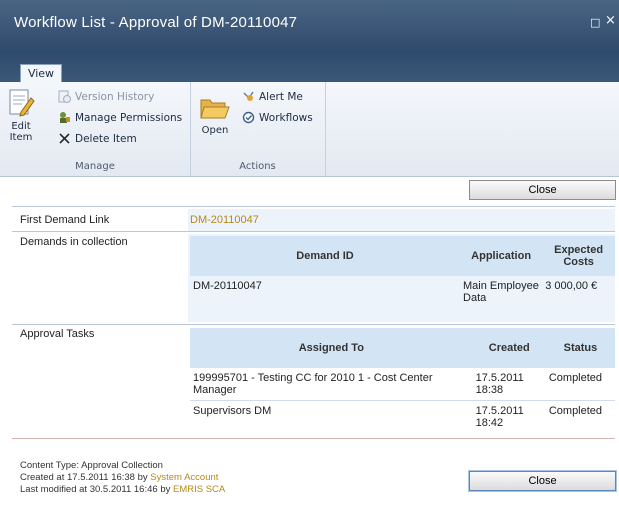 Image resolution: width=619 pixels, height=516 pixels. I want to click on maximize-button: □, so click(595, 22).